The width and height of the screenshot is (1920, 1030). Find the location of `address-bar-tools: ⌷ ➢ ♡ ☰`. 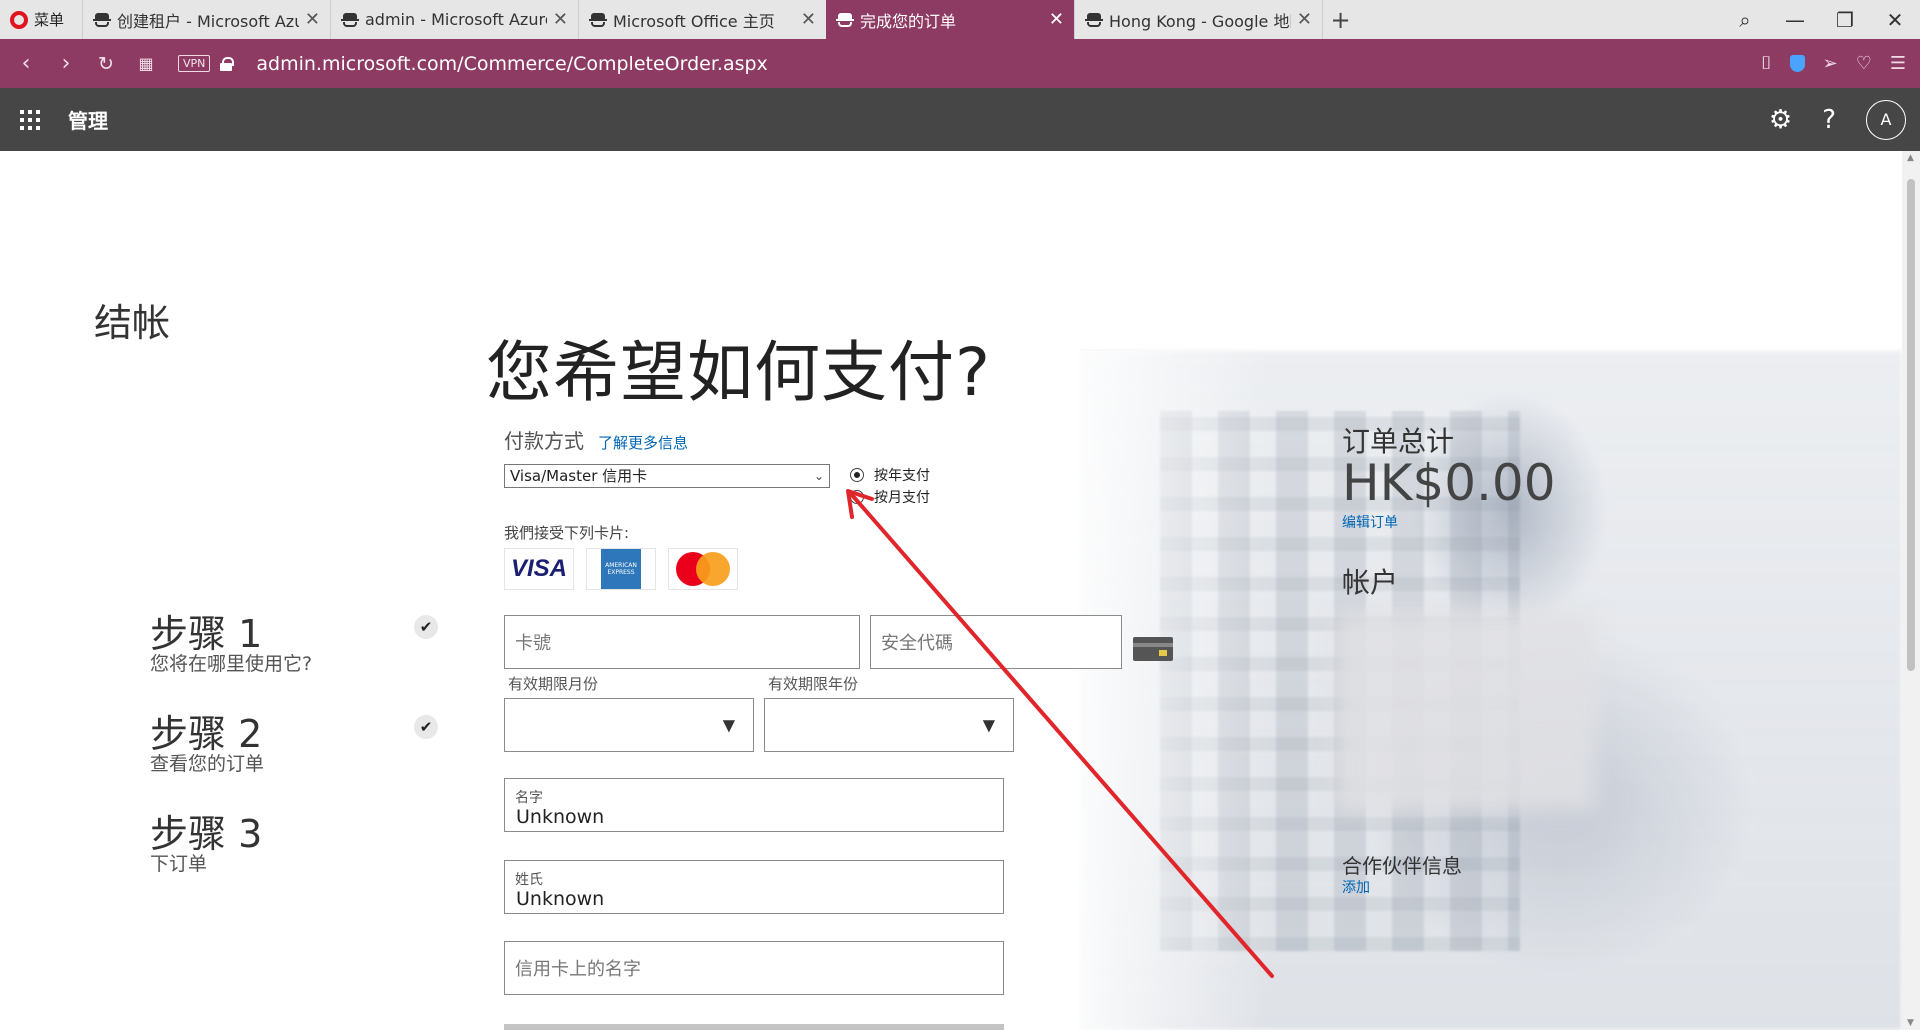

address-bar-tools: ⌷ ➢ ♡ ☰ is located at coordinates (1833, 63).